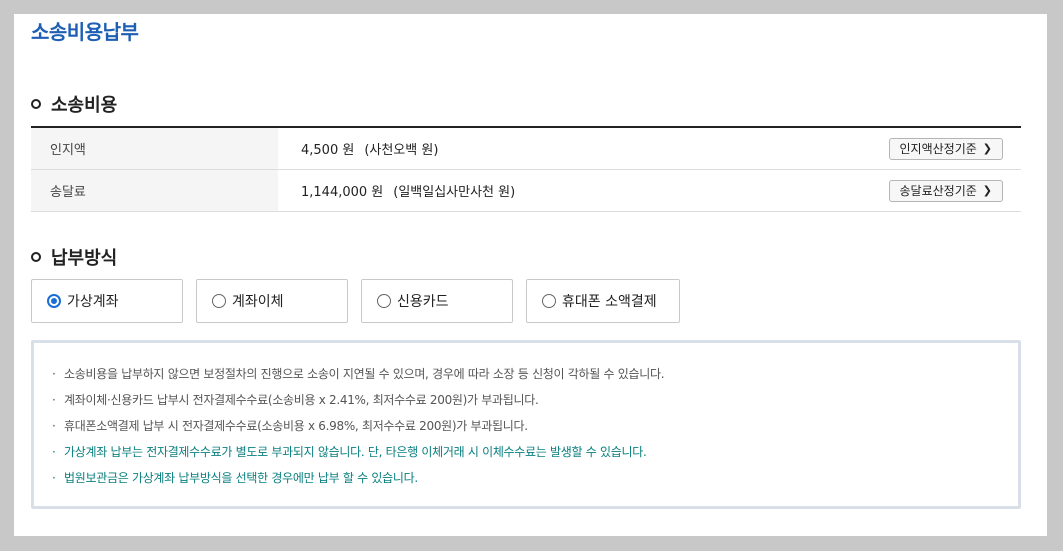  I want to click on stamp-standard-button: 인지액산정기준 ❯, so click(945, 148).